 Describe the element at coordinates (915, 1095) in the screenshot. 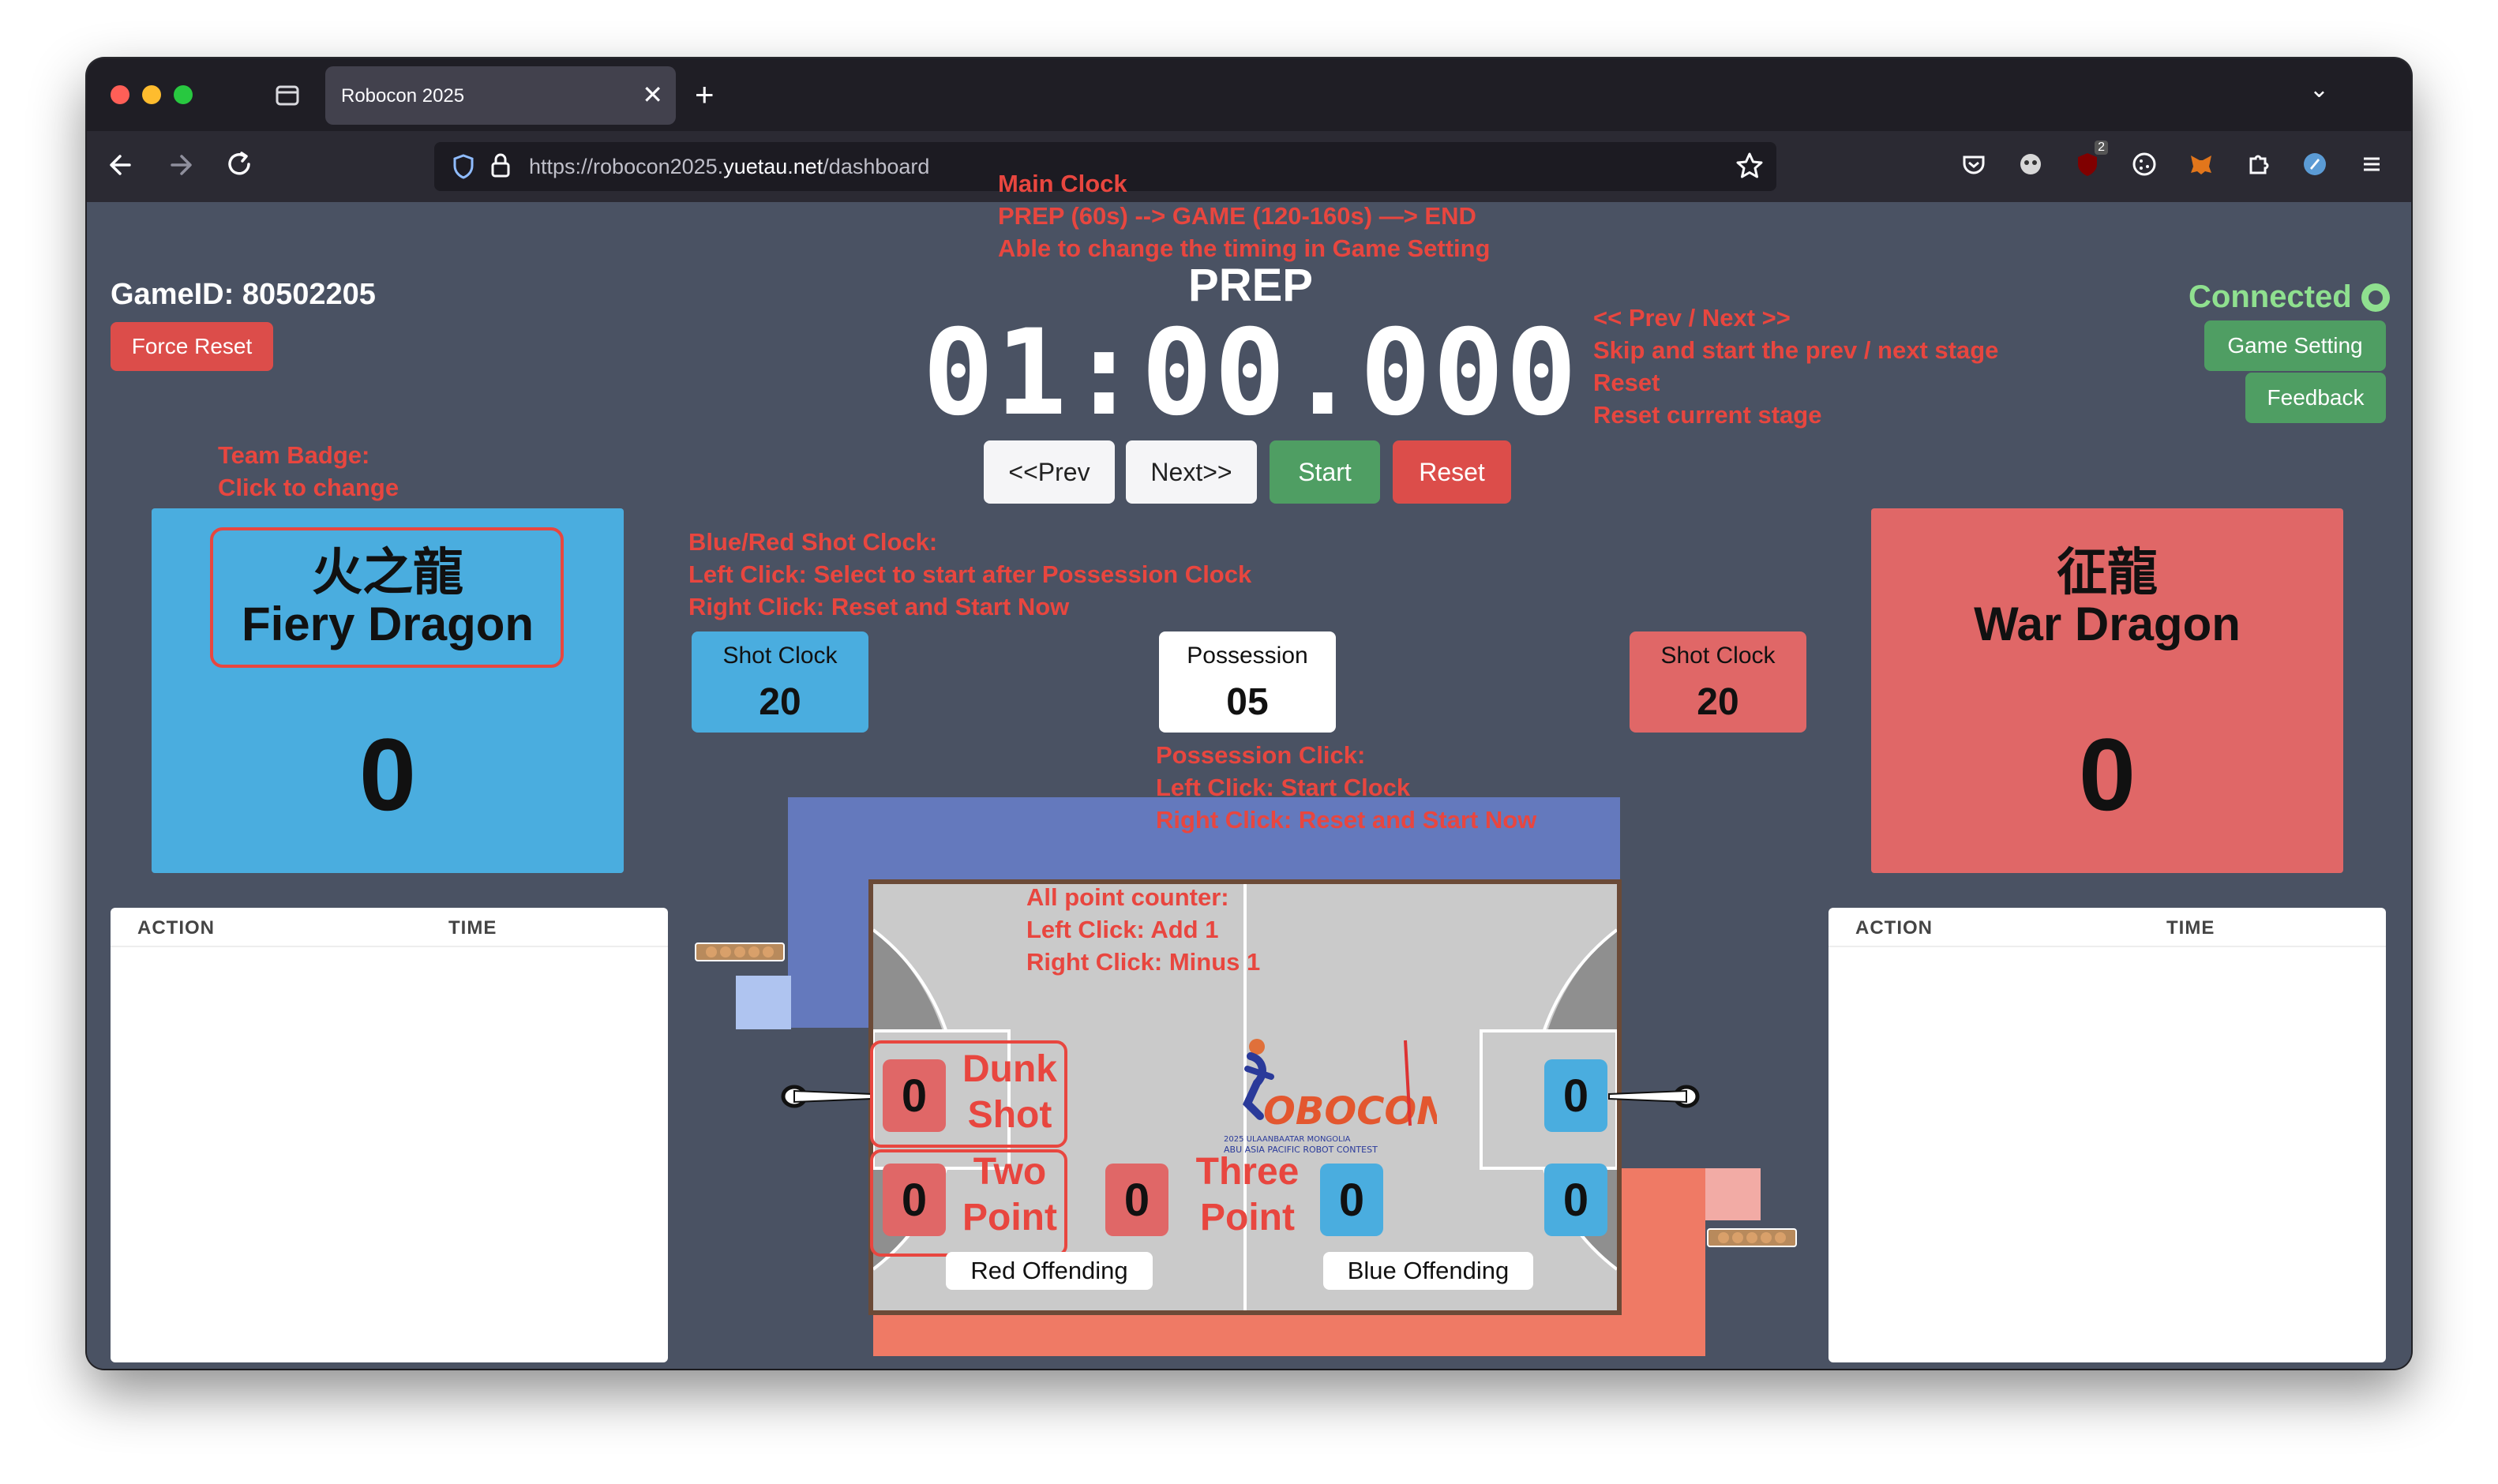

I see `red-dunk-counter: 0` at that location.